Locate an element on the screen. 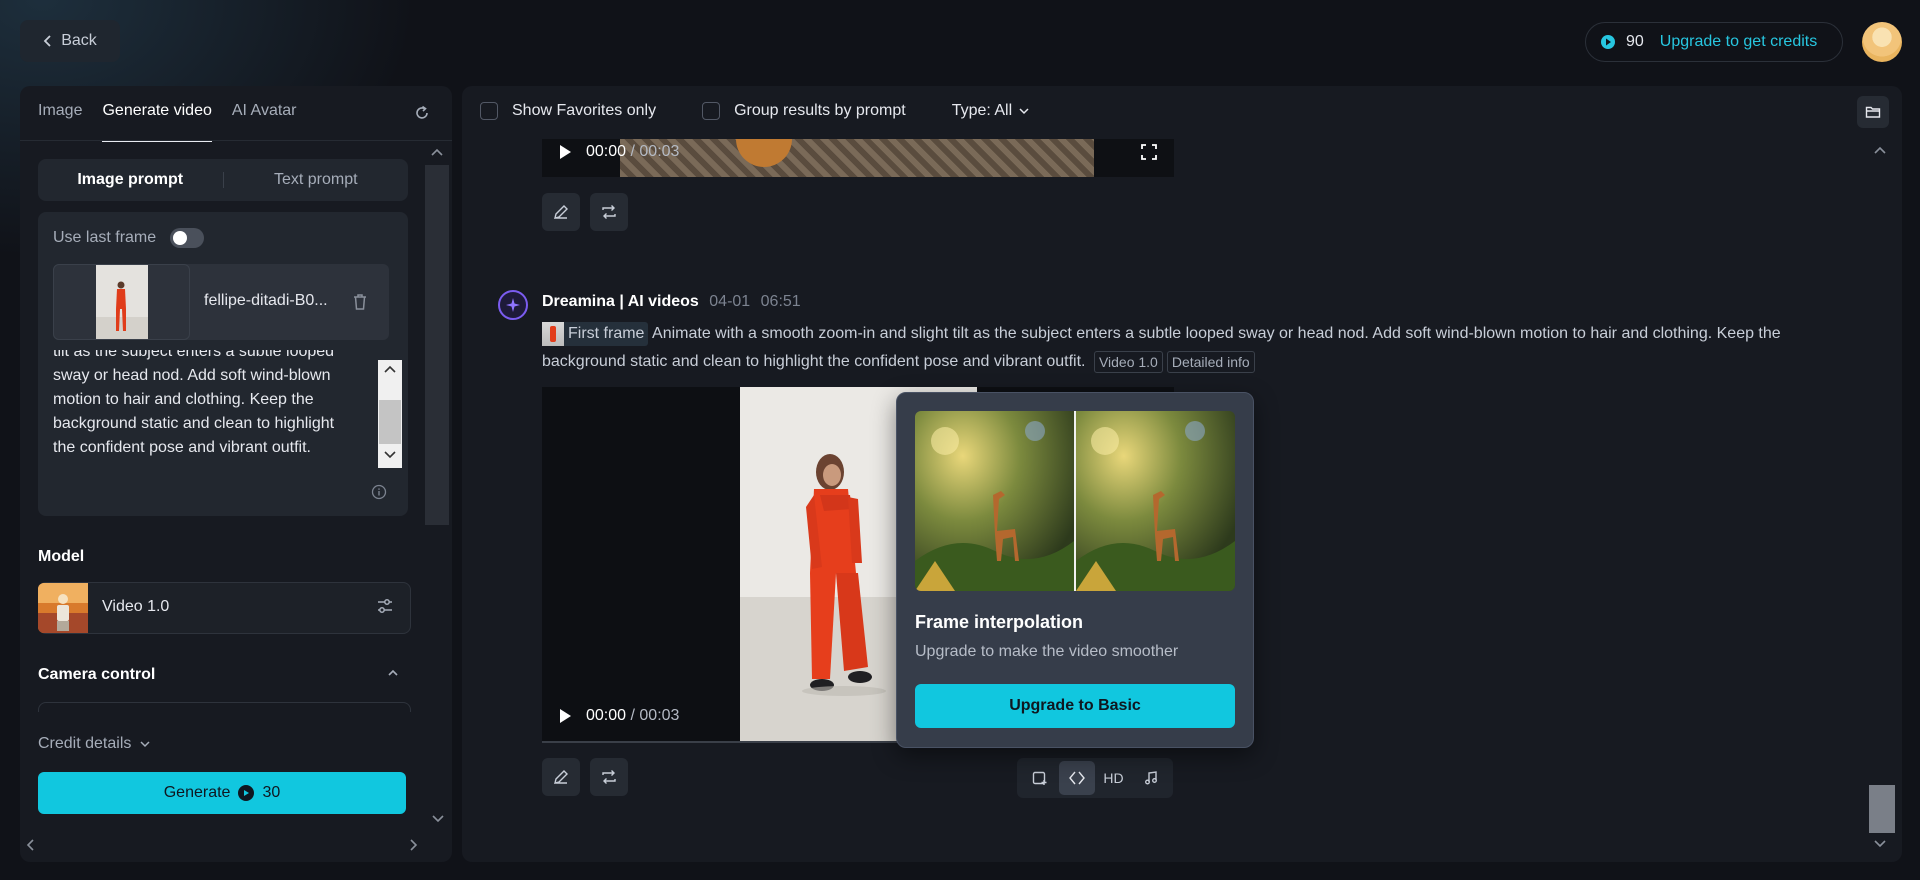 Image resolution: width=1920 pixels, height=880 pixels. music-note-icon is located at coordinates (1150, 778).